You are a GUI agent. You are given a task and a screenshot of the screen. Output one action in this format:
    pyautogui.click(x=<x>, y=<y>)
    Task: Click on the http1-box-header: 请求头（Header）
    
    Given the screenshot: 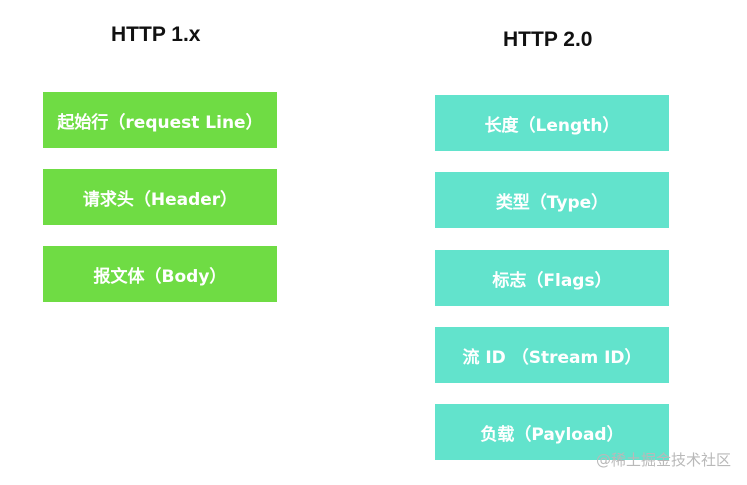 What is the action you would take?
    pyautogui.click(x=160, y=197)
    